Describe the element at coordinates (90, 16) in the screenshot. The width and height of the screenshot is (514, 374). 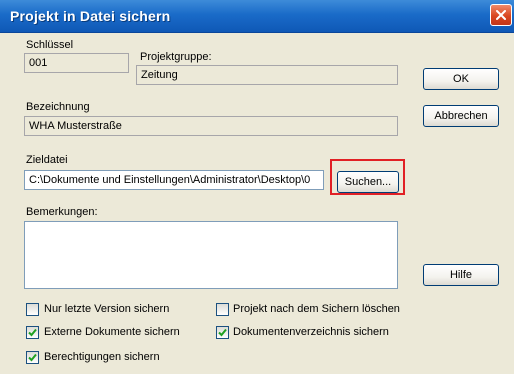
I see `dialog-title: Projekt in Datei sichern` at that location.